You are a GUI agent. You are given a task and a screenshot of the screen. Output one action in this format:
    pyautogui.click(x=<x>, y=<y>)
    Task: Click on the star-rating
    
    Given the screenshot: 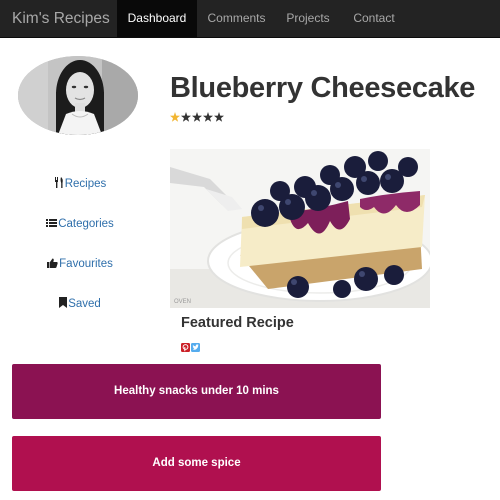 What is the action you would take?
    pyautogui.click(x=197, y=118)
    